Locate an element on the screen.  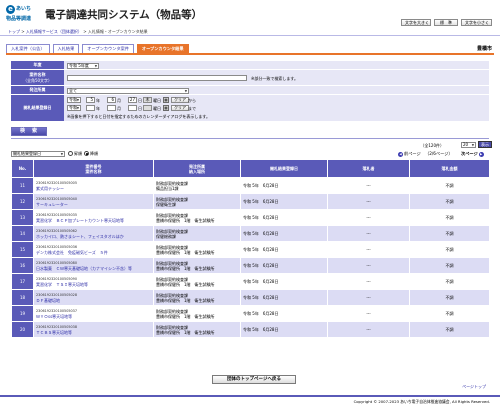
breadcrumb-item-select: 入札情報サービス（団体選択） is located at coordinates (54, 31).